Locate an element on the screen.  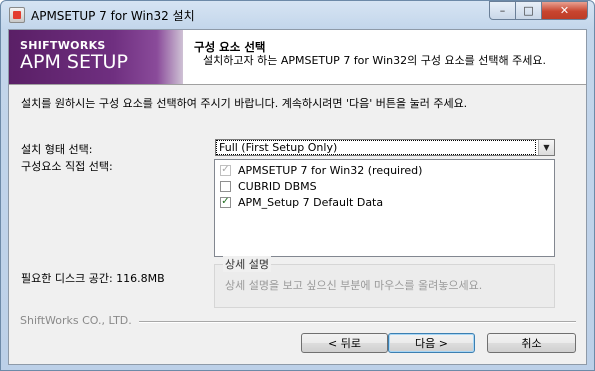
brand-product: APM SETUP is located at coordinates (74, 62).